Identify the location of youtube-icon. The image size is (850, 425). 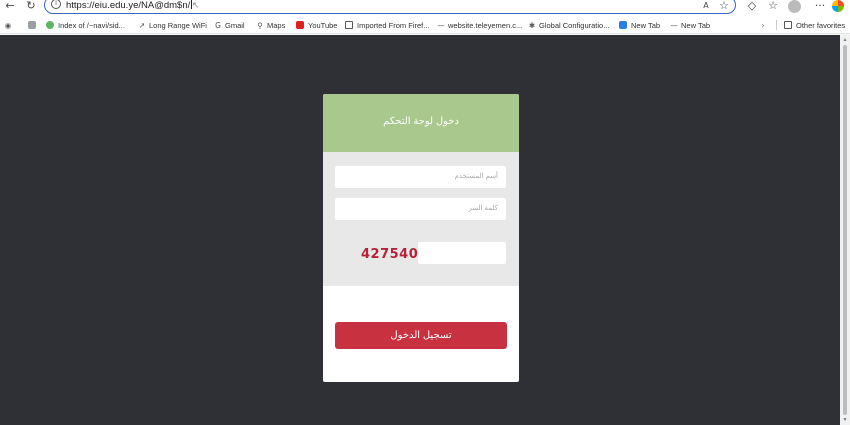
(300, 25).